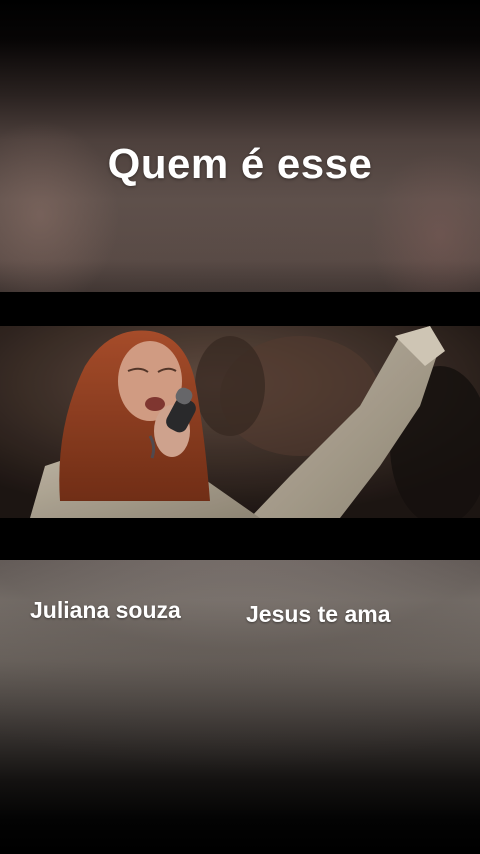 This screenshot has height=854, width=480. What do you see at coordinates (318, 614) in the screenshot?
I see `caption-right: Jesus te ama` at bounding box center [318, 614].